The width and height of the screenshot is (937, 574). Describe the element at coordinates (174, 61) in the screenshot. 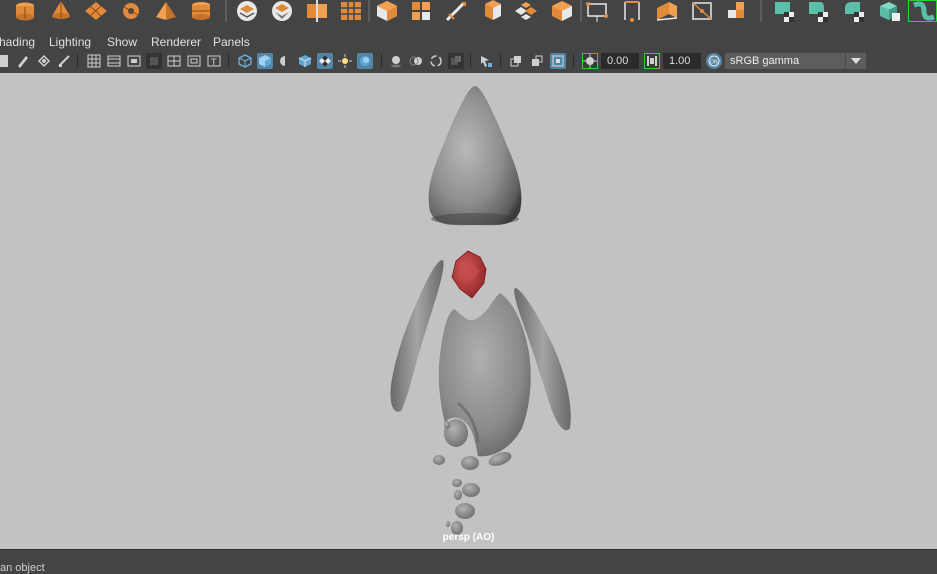

I see `field-chart-icon` at that location.